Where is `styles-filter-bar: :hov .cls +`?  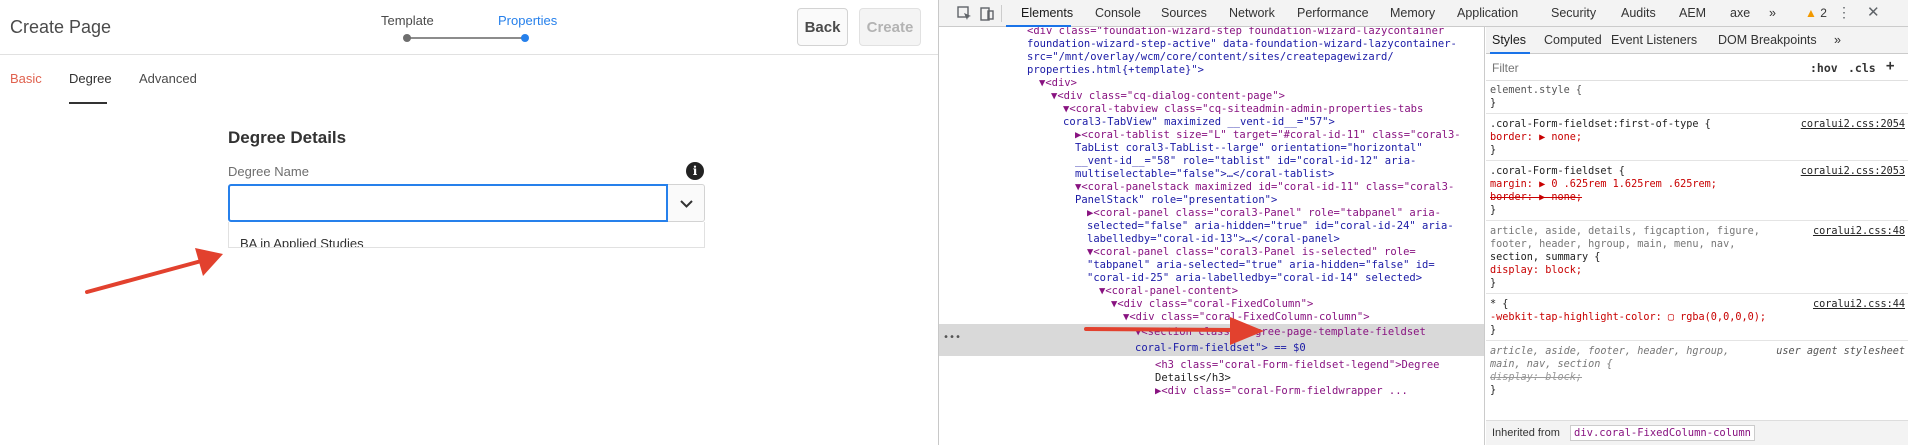
styles-filter-bar: :hov .cls + is located at coordinates (1697, 68).